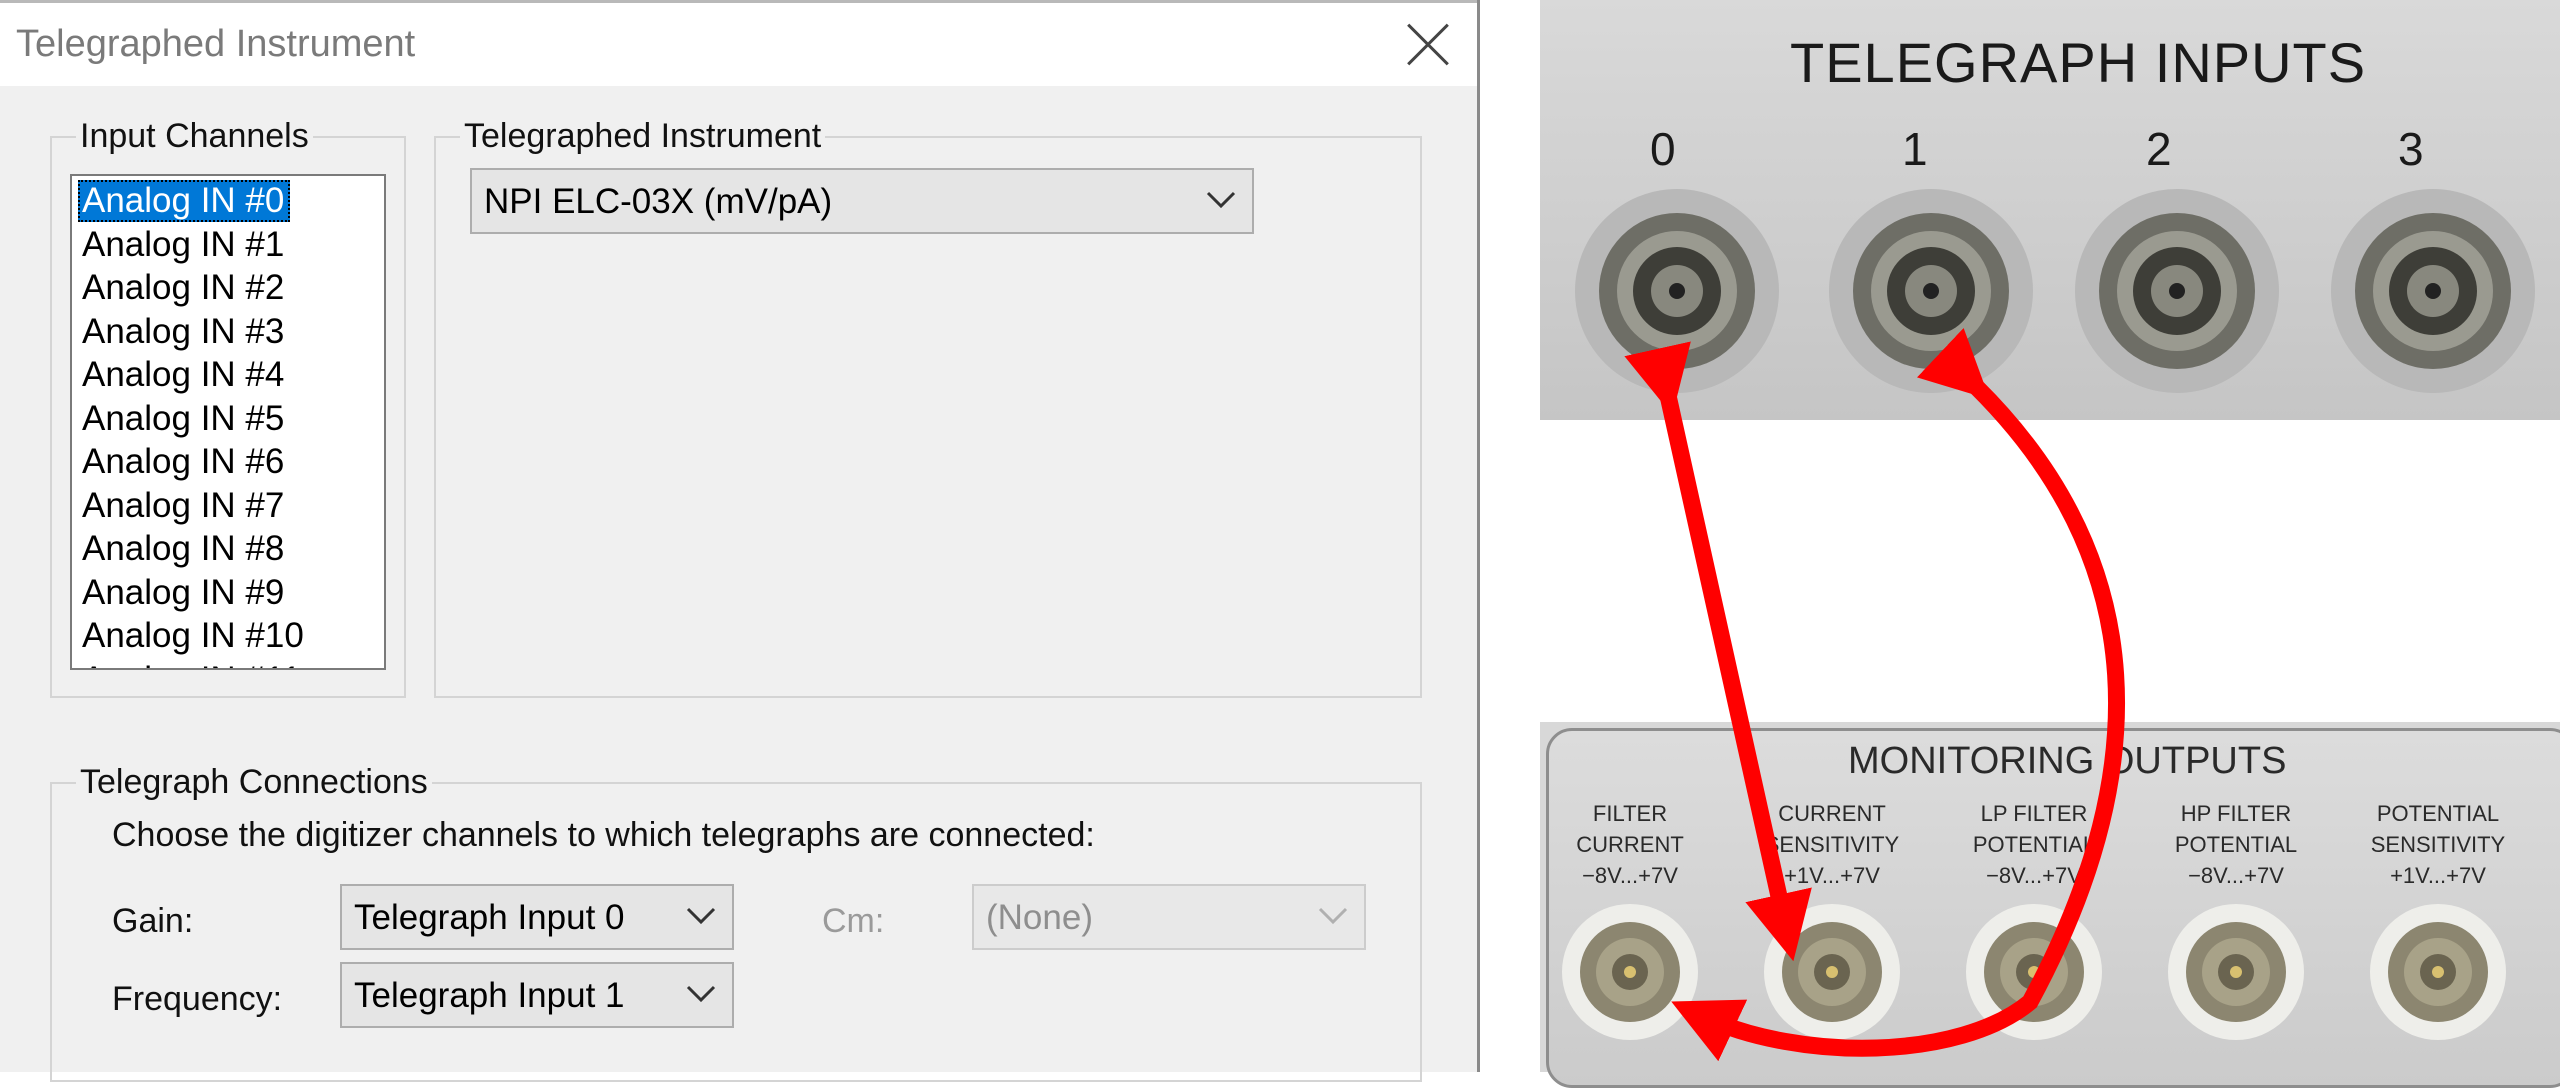 This screenshot has width=2560, height=1088. Describe the element at coordinates (1898, 694) in the screenshot. I see `arrow-frequency-connection` at that location.